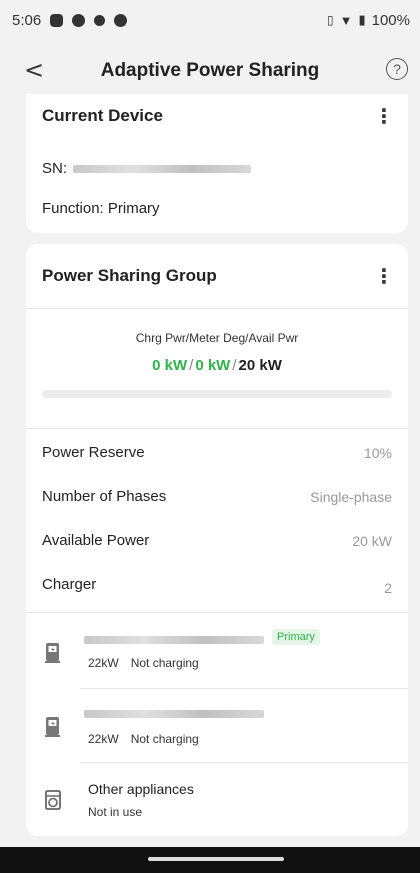 The width and height of the screenshot is (420, 873). Describe the element at coordinates (296, 637) in the screenshot. I see `primary-badge: Primary` at that location.